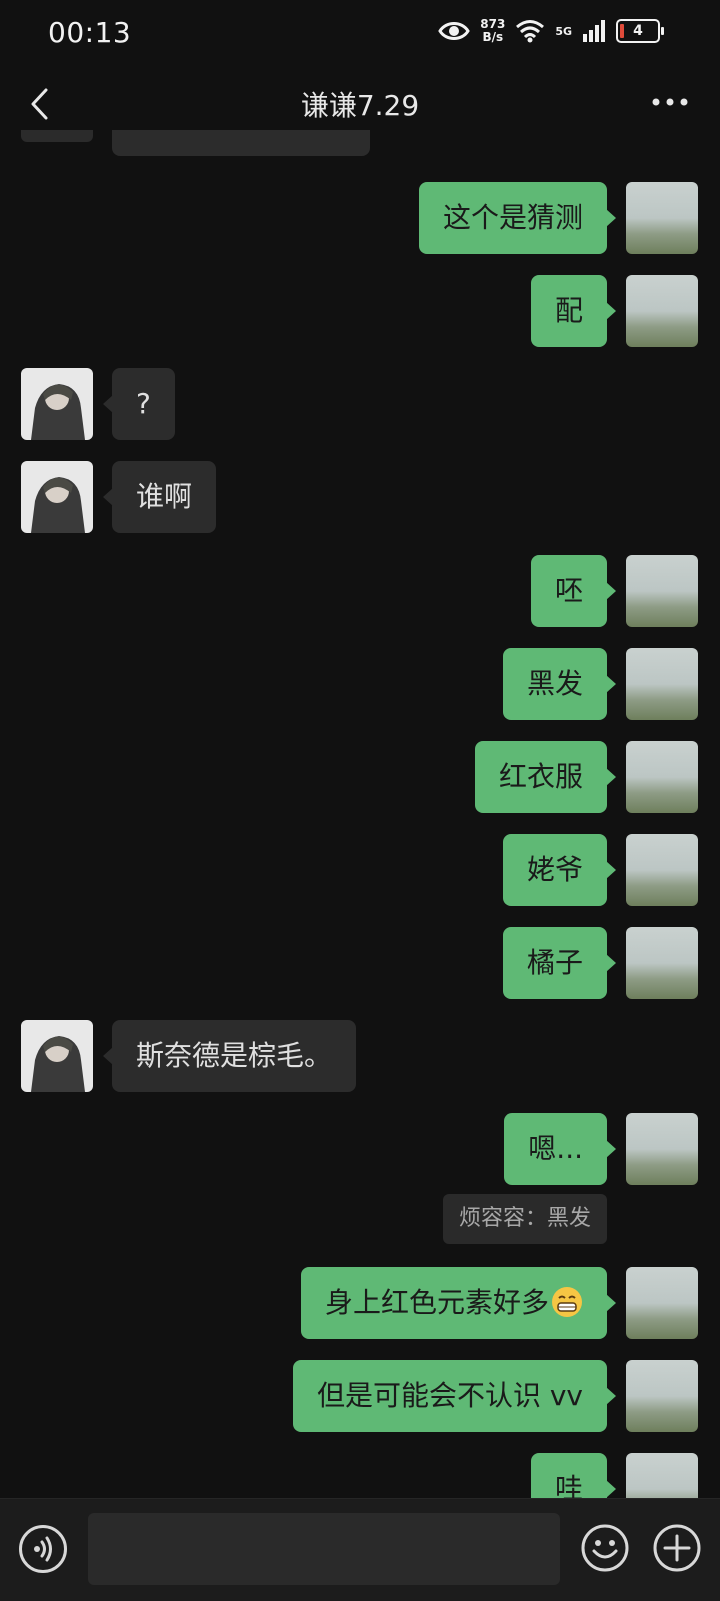 This screenshot has height=1601, width=720. What do you see at coordinates (454, 1396) in the screenshot?
I see `message-bubble: 但是可能会不认识 vv` at bounding box center [454, 1396].